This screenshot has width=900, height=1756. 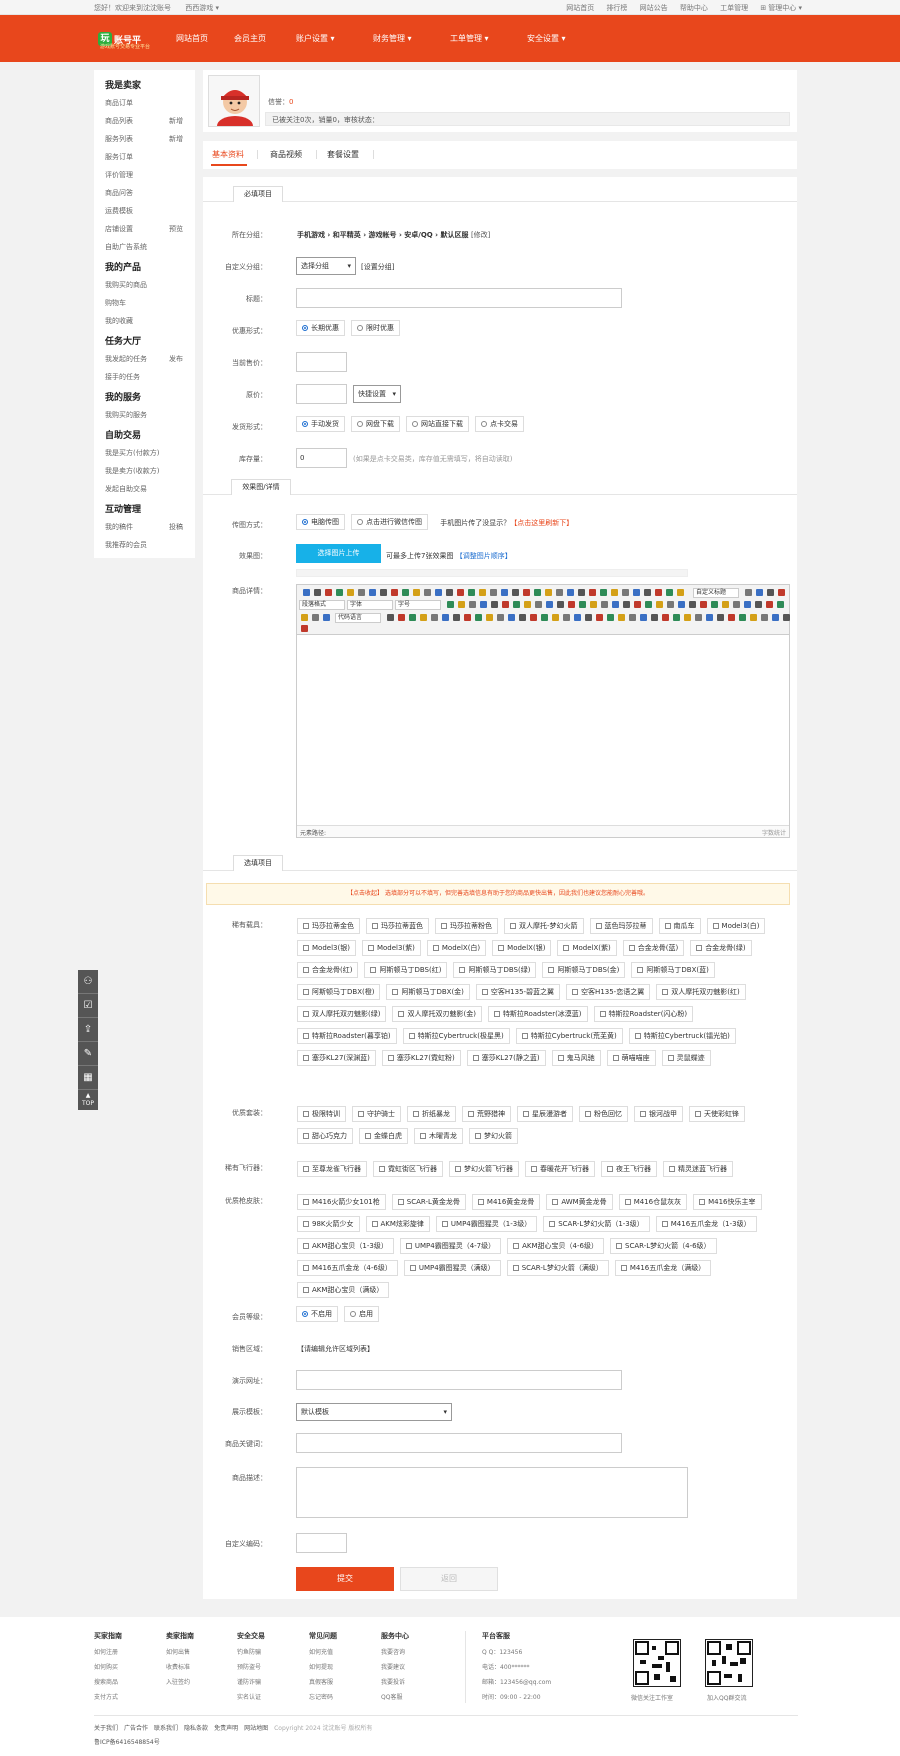 What do you see at coordinates (88, 982) in the screenshot?
I see `user-icon: ⚇` at bounding box center [88, 982].